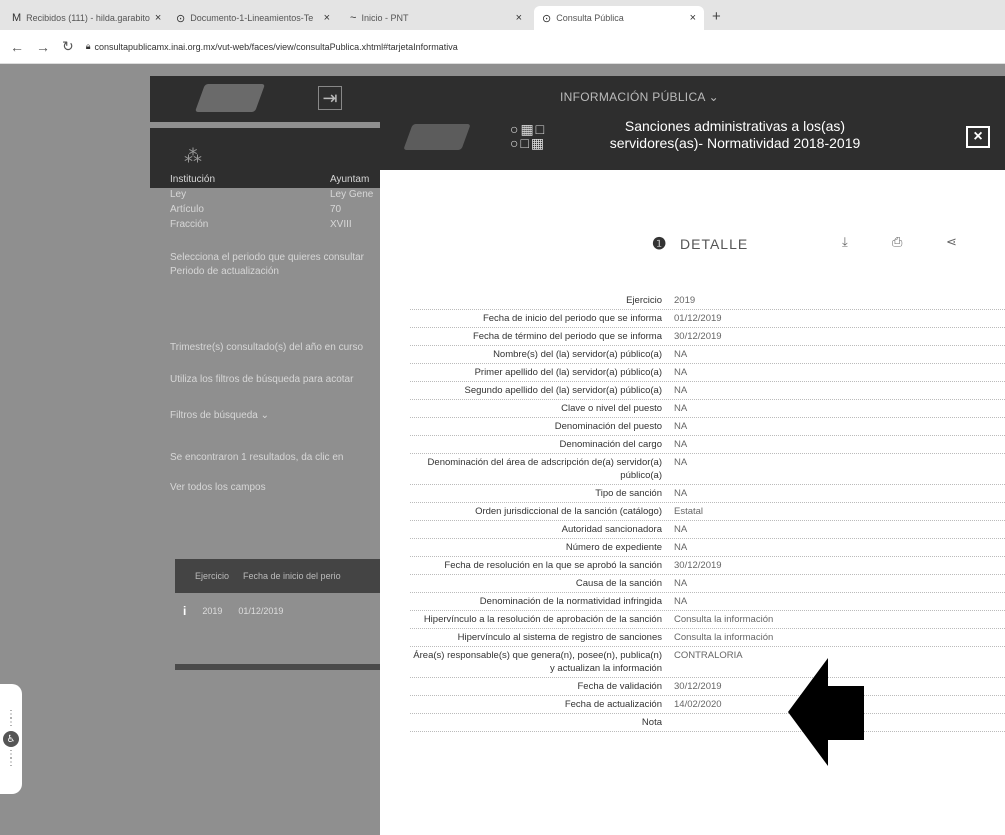  What do you see at coordinates (845, 242) in the screenshot?
I see `download-icon: ⤓` at bounding box center [845, 242].